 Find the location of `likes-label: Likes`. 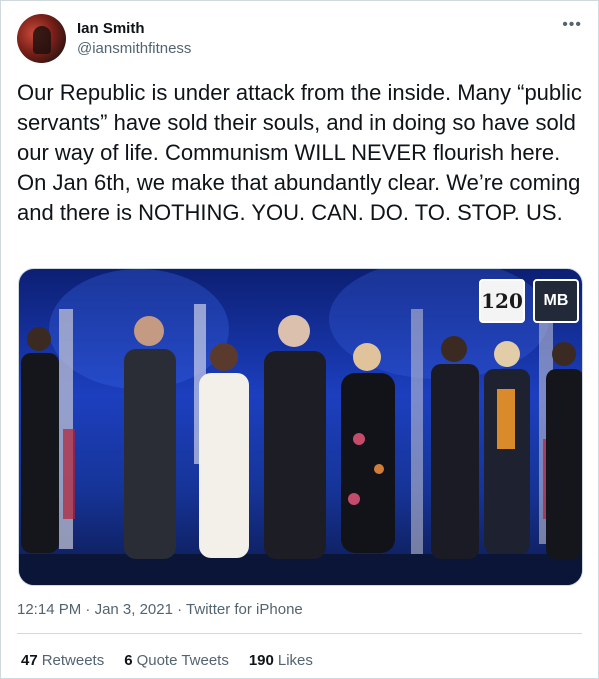

likes-label: Likes is located at coordinates (295, 660).